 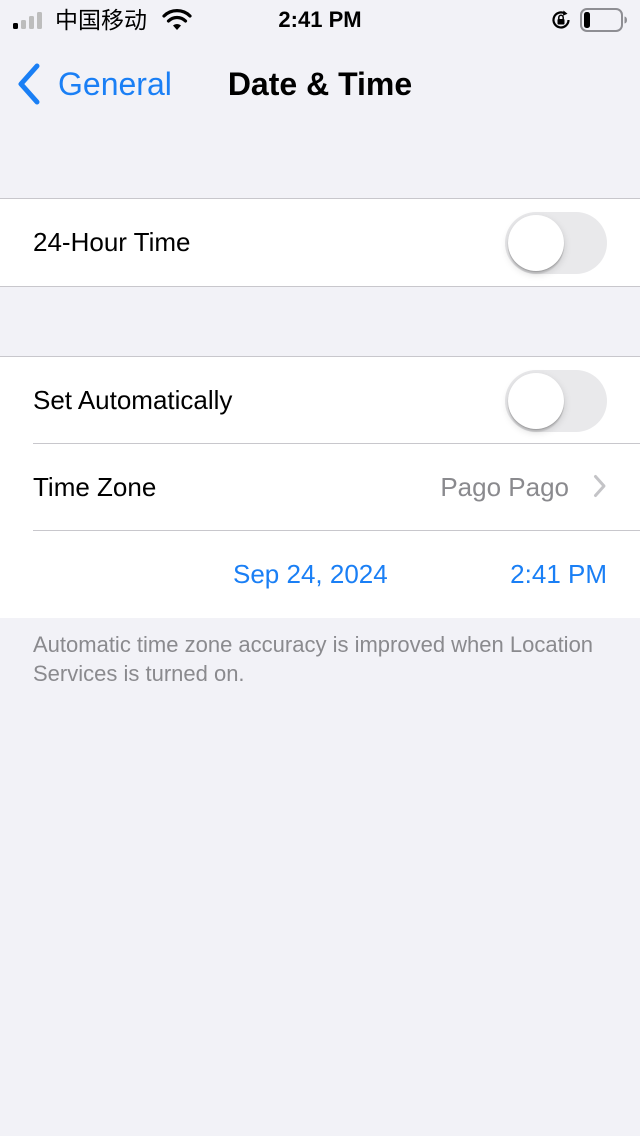 I want to click on toggle-24-hour-time, so click(x=556, y=243).